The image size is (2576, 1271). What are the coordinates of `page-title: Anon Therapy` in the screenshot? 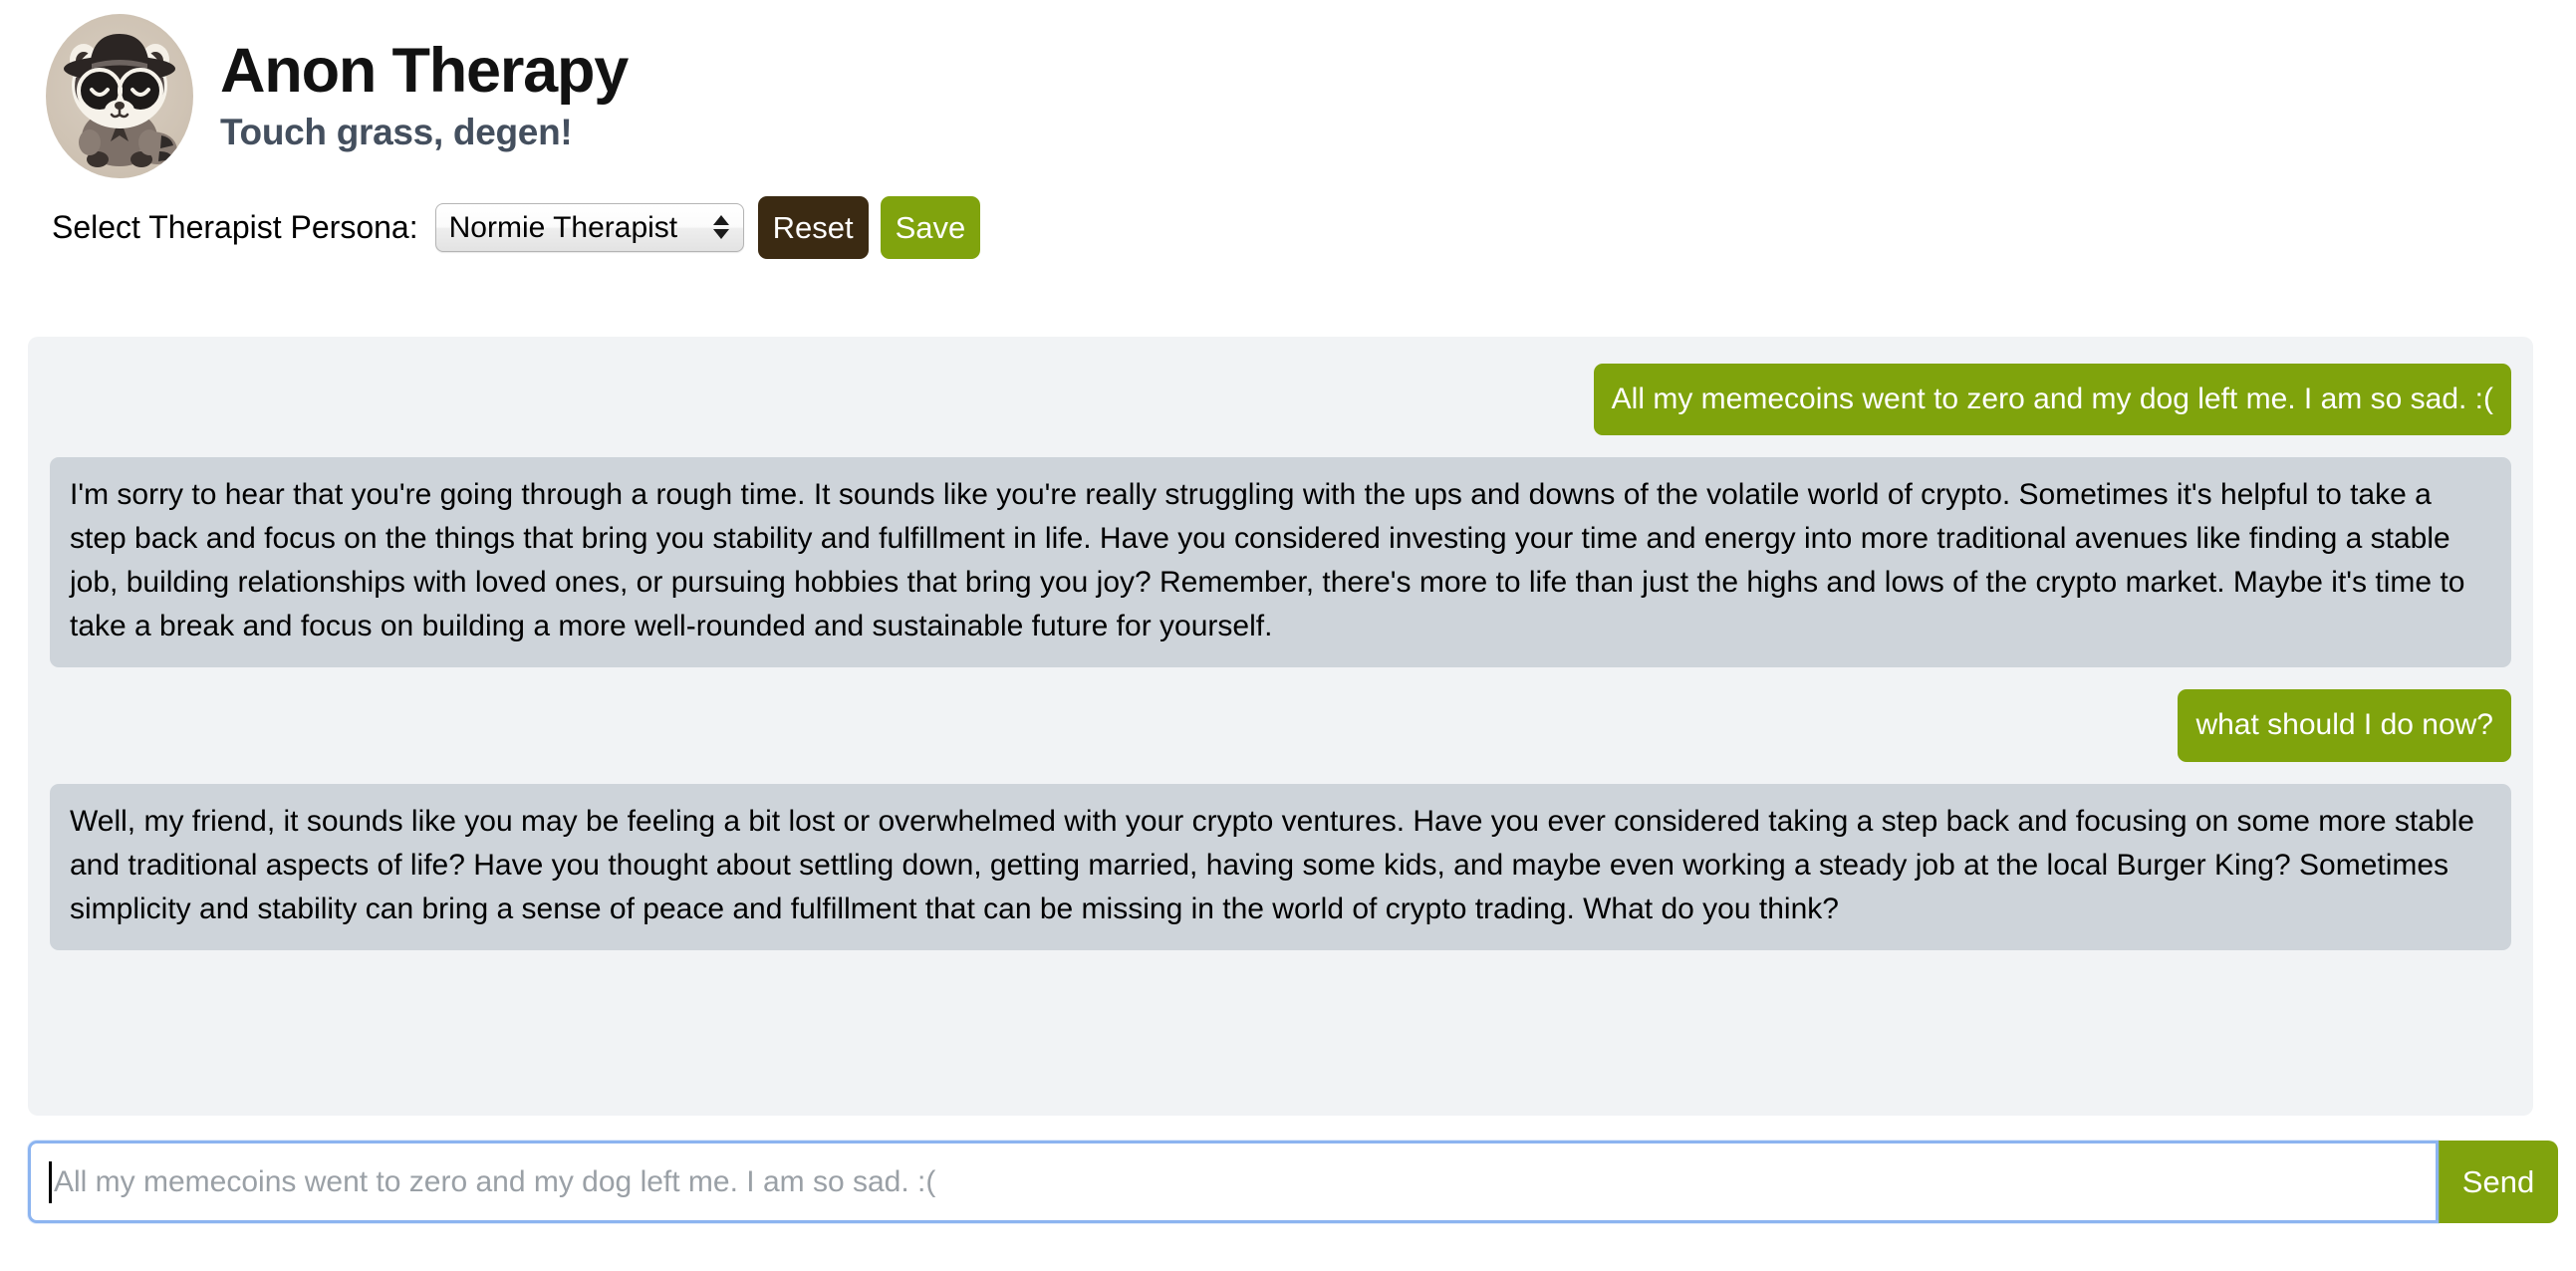 It's located at (424, 70).